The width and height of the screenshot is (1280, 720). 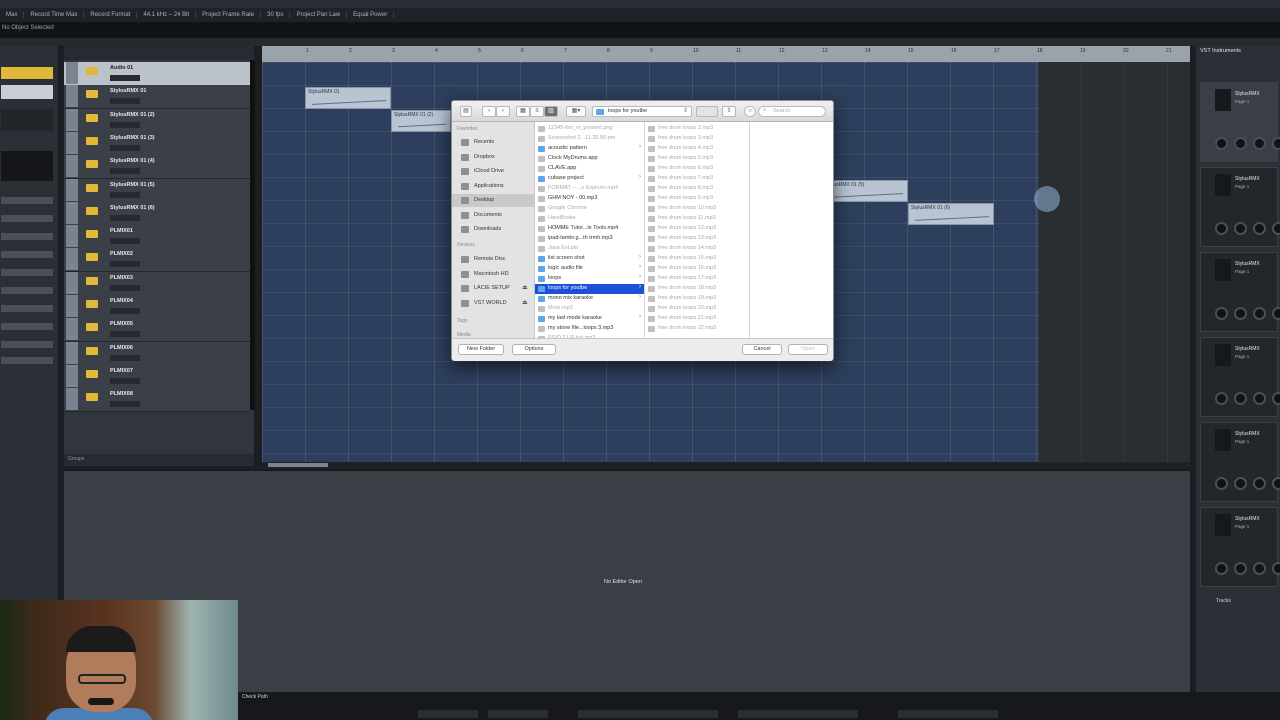 I want to click on sidebar-item-remote-disc: Remote Disc, so click(x=493, y=259).